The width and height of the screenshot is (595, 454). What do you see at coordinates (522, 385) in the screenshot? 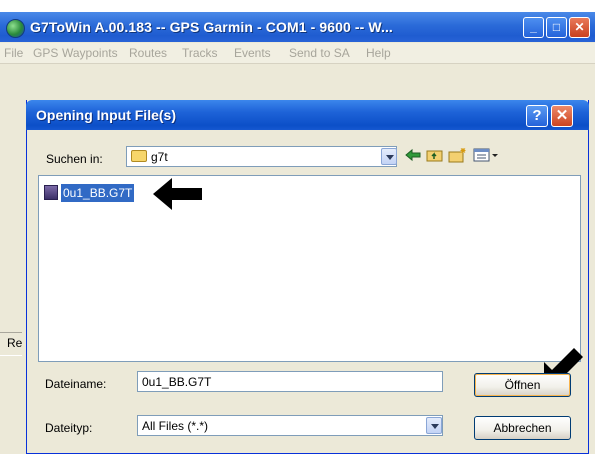
I see `open-button: Öffnen` at bounding box center [522, 385].